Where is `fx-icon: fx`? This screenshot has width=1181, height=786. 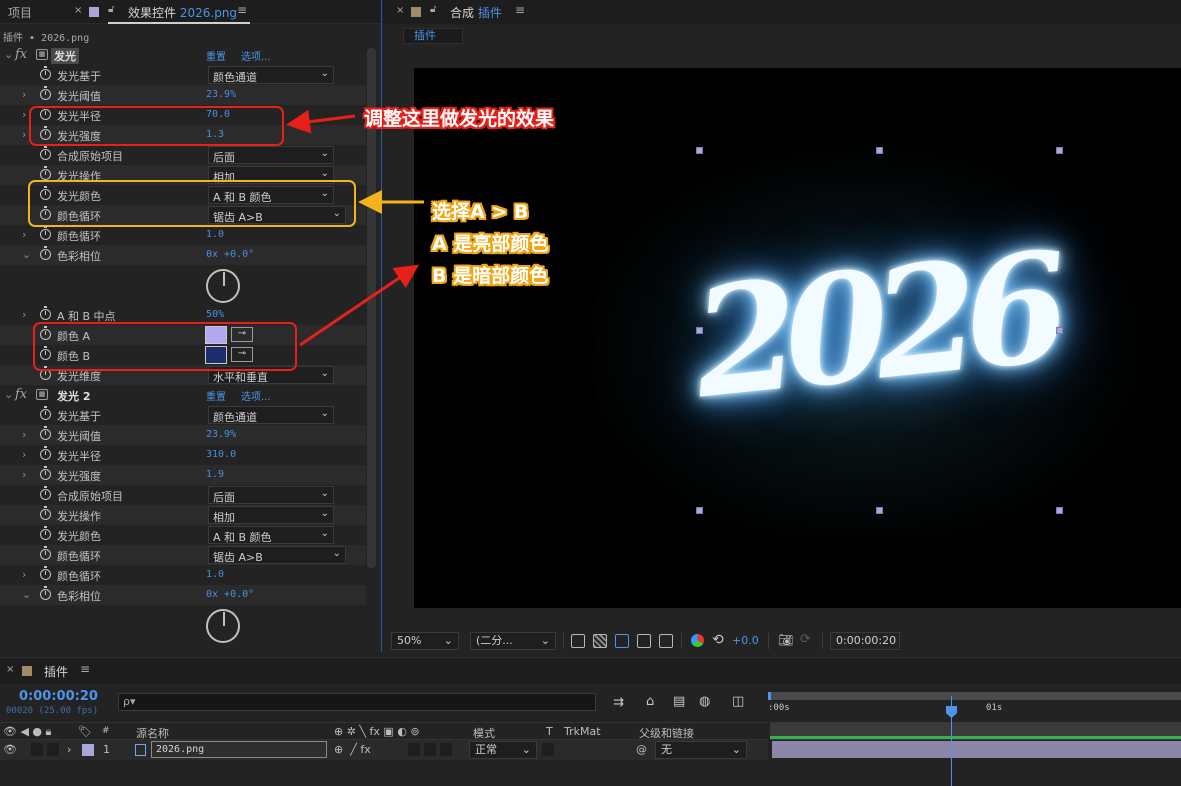
fx-icon: fx is located at coordinates (21, 54).